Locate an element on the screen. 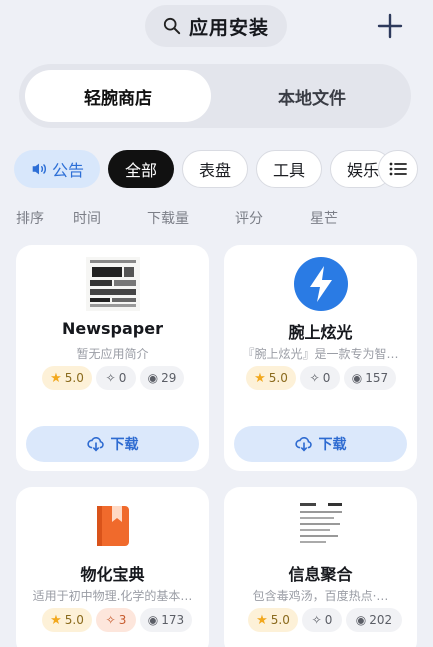 The width and height of the screenshot is (433, 647). search-icon is located at coordinates (172, 26).